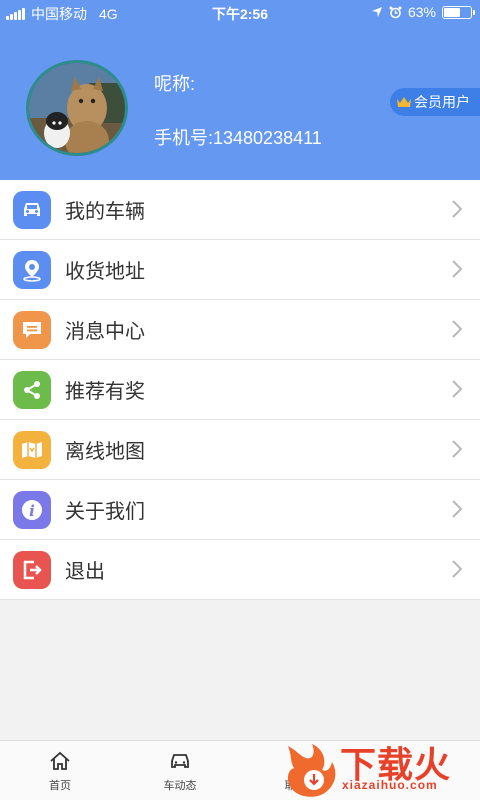  Describe the element at coordinates (105, 392) in the screenshot. I see `menu-item-label: 推荐有奖` at that location.